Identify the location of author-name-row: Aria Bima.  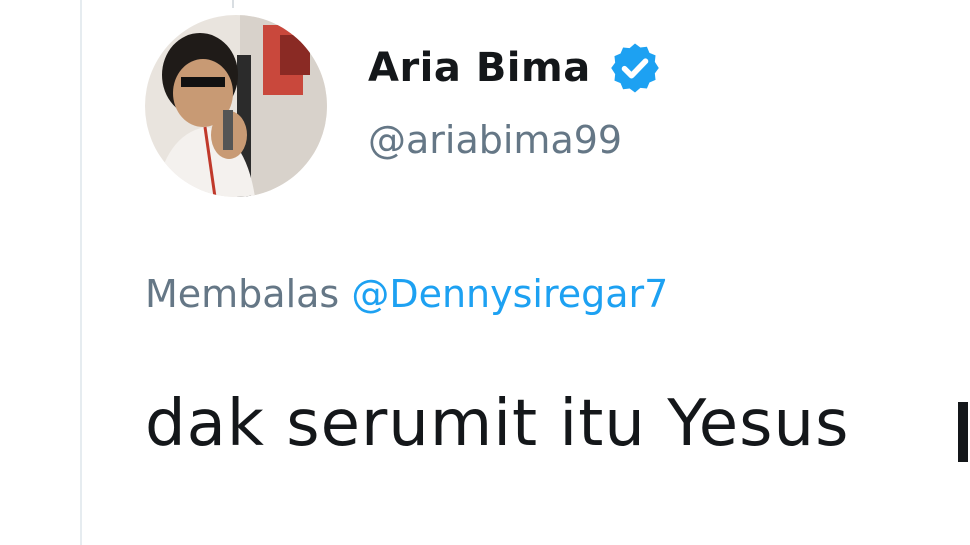
(515, 68).